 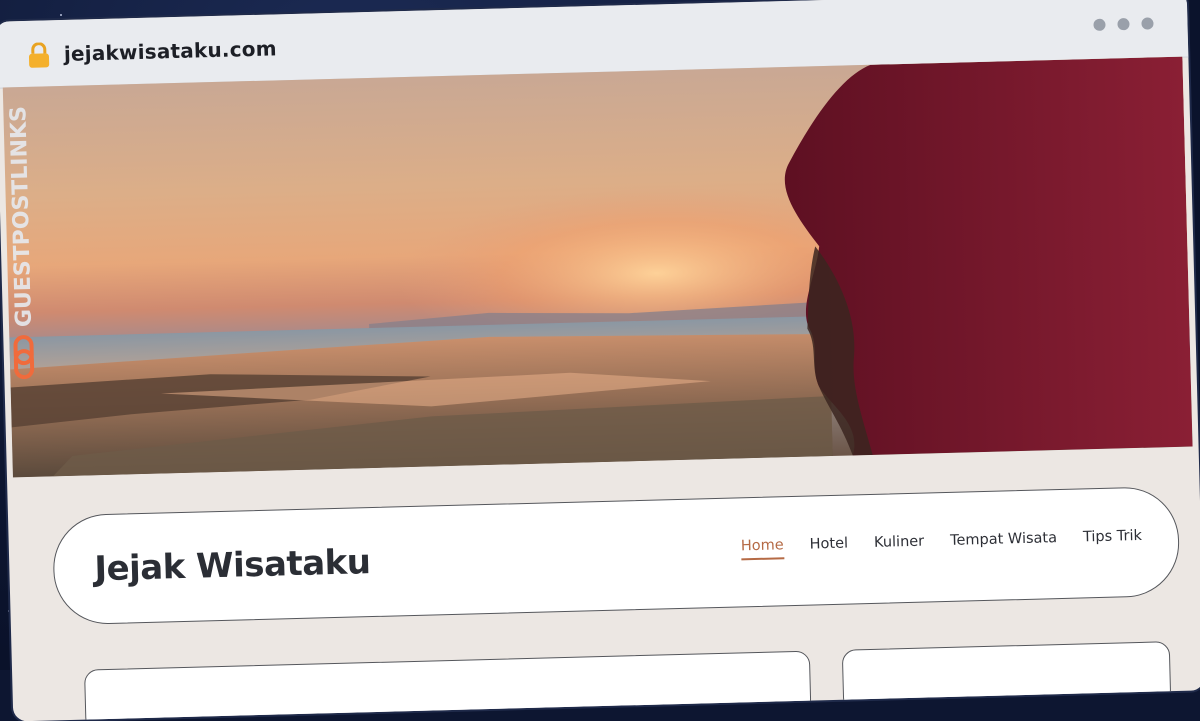 I want to click on sidebar-card, so click(x=1007, y=676).